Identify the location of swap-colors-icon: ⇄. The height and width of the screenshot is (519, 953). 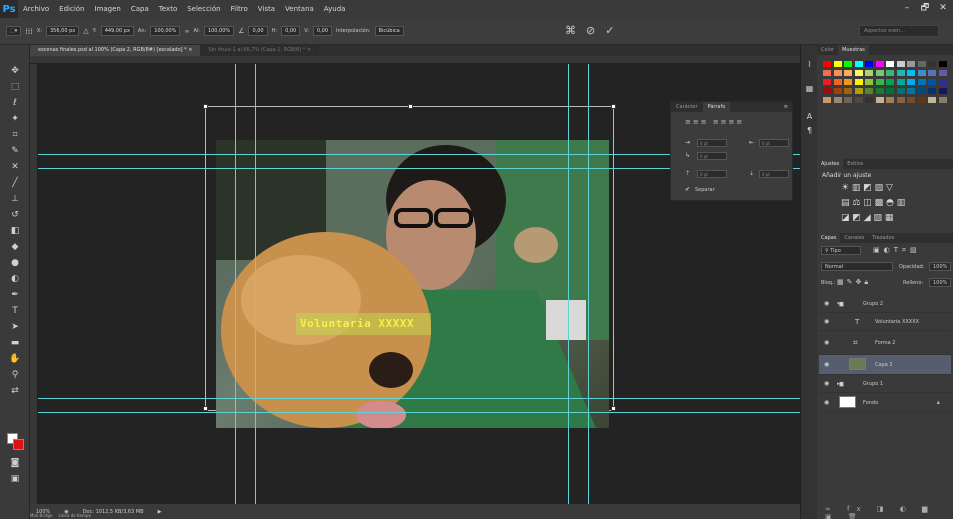
(15, 391).